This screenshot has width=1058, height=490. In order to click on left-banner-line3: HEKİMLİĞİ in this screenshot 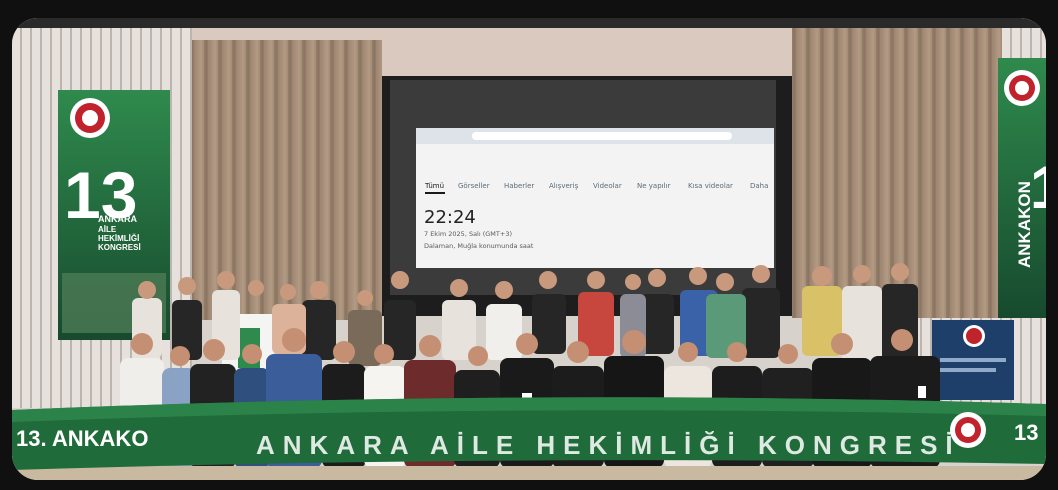, I will do `click(118, 238)`.